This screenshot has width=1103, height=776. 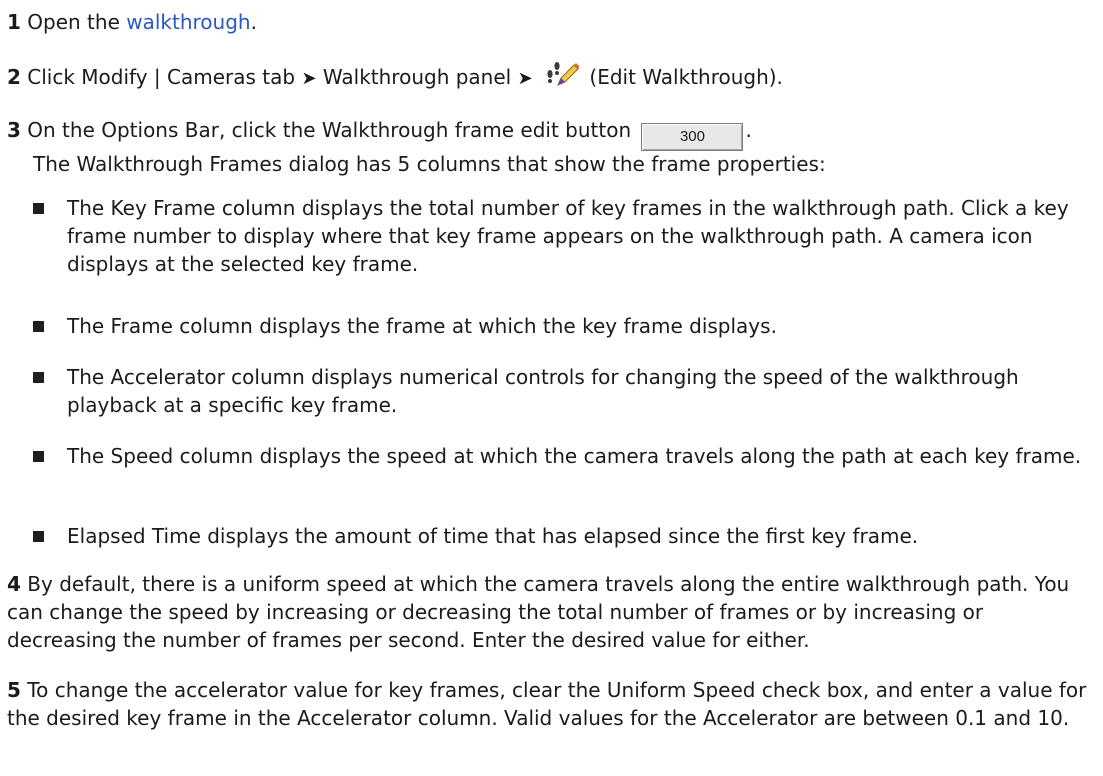 What do you see at coordinates (686, 77) in the screenshot?
I see `step-text-end: (Edit Walkthrough).` at bounding box center [686, 77].